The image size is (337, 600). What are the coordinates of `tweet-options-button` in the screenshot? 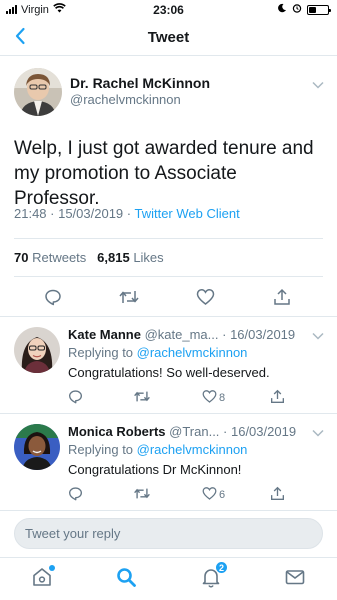 It's located at (318, 85).